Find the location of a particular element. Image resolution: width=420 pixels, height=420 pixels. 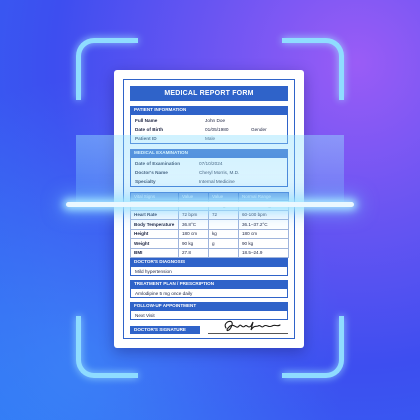

table-row: Height 180 cm kg 180 cm is located at coordinates (209, 233).